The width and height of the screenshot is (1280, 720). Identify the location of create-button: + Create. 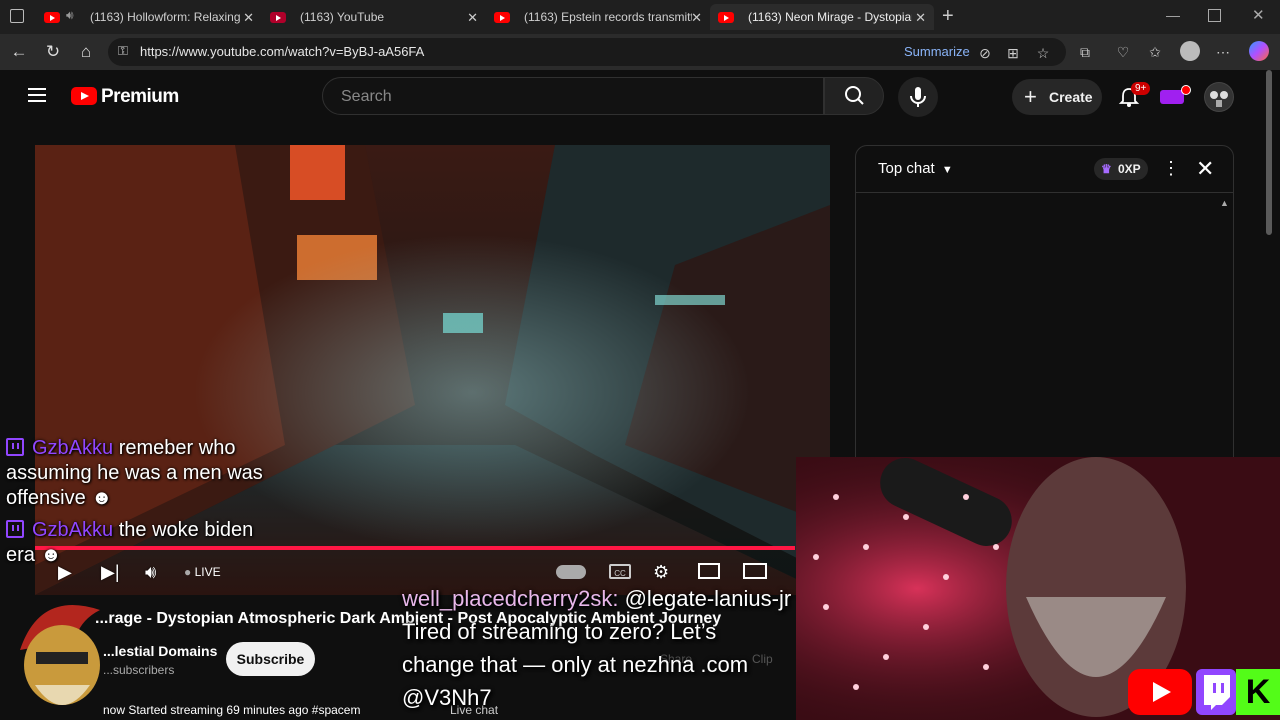
(1057, 97).